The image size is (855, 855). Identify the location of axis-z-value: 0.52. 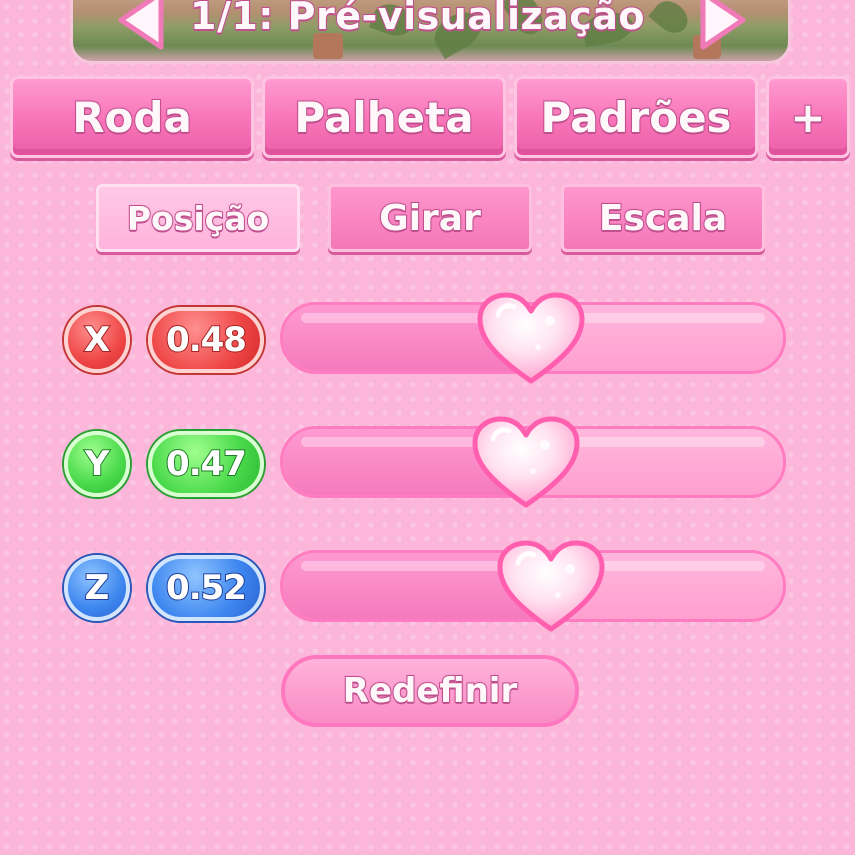
(206, 588).